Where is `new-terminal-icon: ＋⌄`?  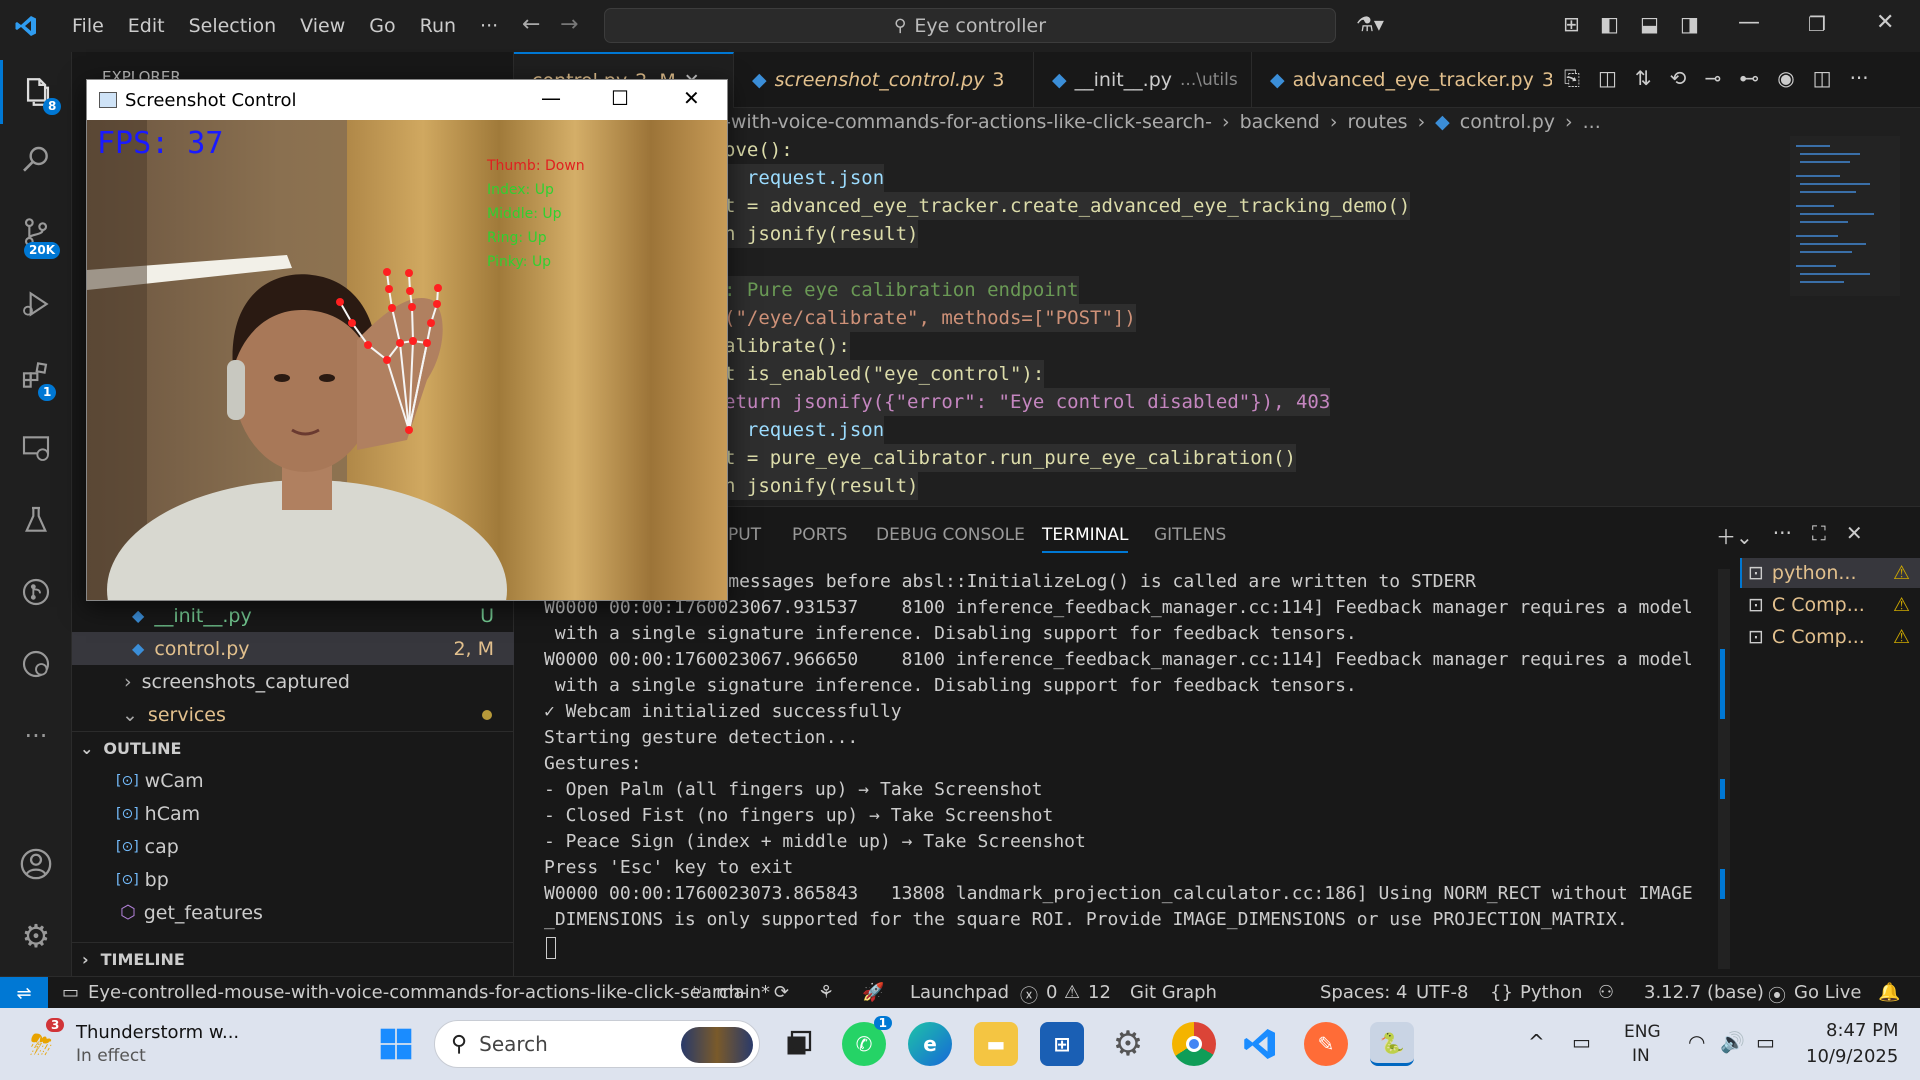 new-terminal-icon: ＋⌄ is located at coordinates (1734, 535).